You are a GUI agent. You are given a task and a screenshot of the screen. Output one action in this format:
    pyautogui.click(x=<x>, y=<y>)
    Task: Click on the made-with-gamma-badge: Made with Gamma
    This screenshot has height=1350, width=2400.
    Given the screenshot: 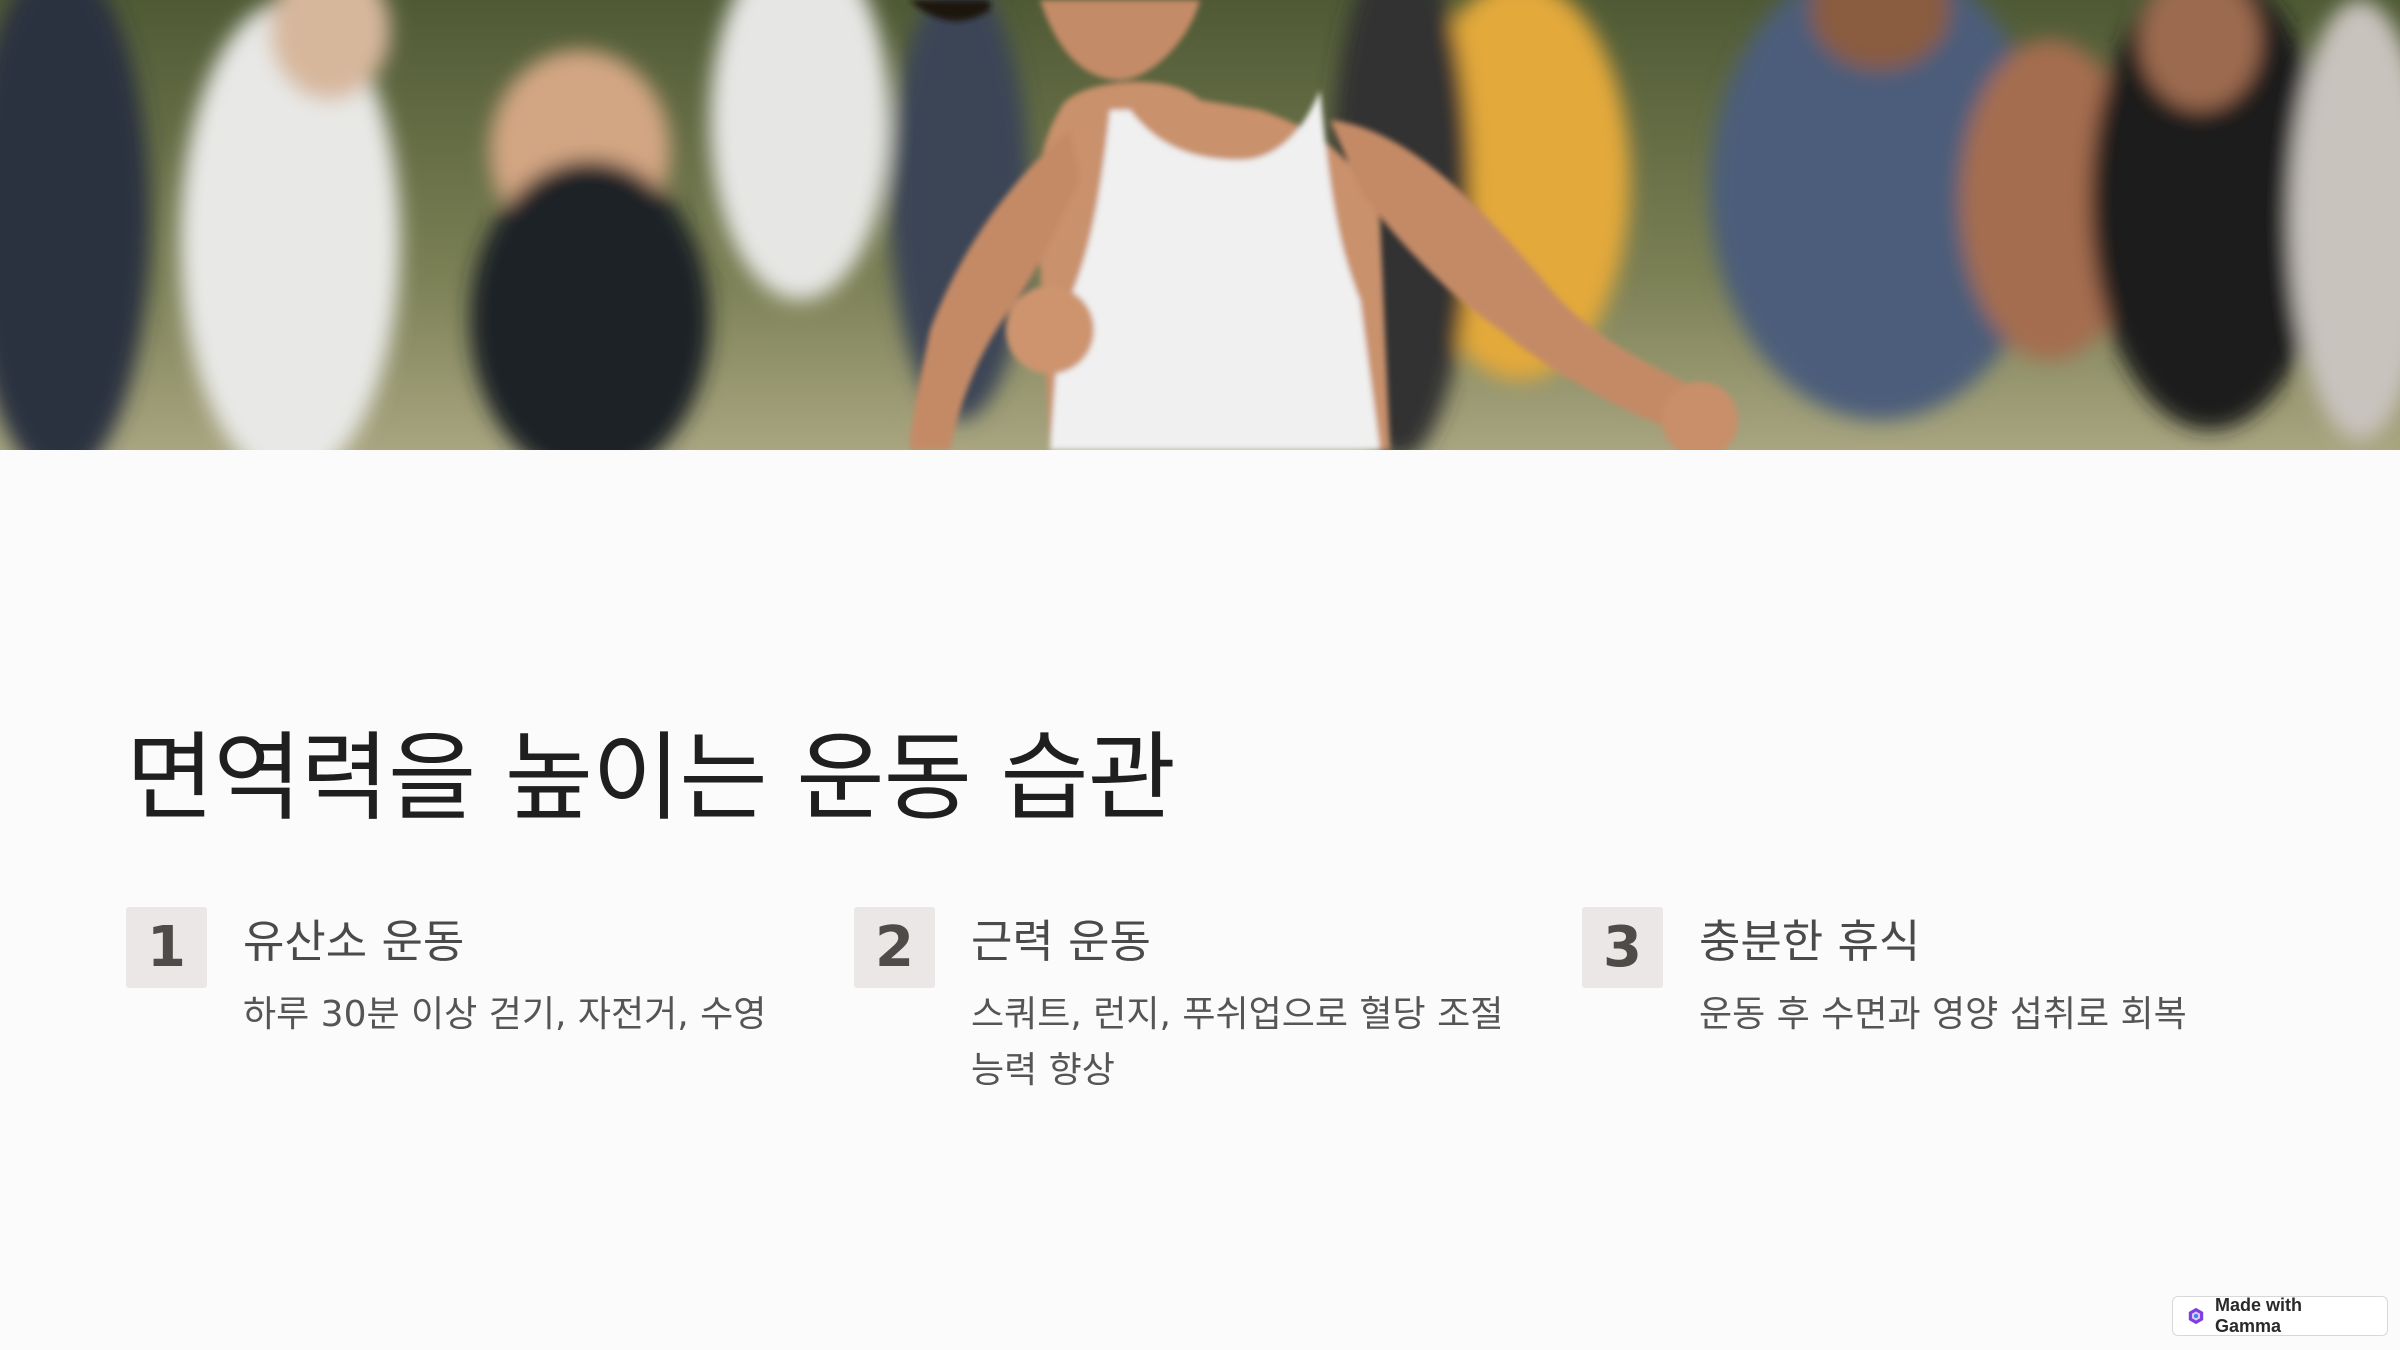 What is the action you would take?
    pyautogui.click(x=2280, y=1315)
    